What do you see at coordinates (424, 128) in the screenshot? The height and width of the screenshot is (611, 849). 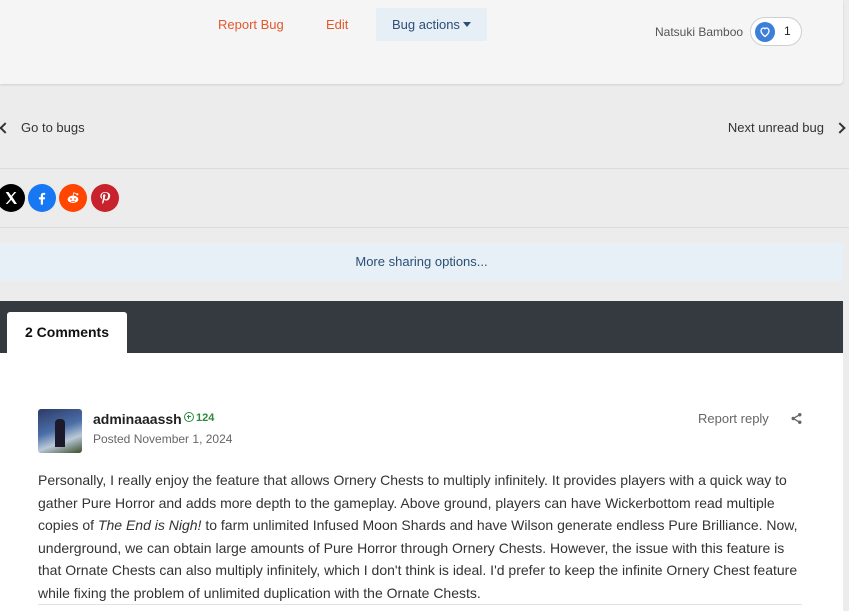 I see `bug-navigation: Go to bugs Next unread bug` at bounding box center [424, 128].